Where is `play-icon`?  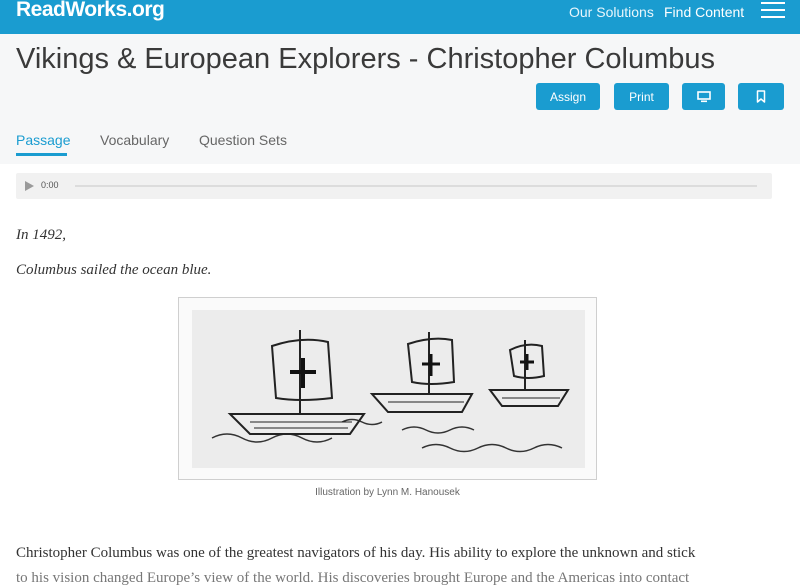 play-icon is located at coordinates (29, 186).